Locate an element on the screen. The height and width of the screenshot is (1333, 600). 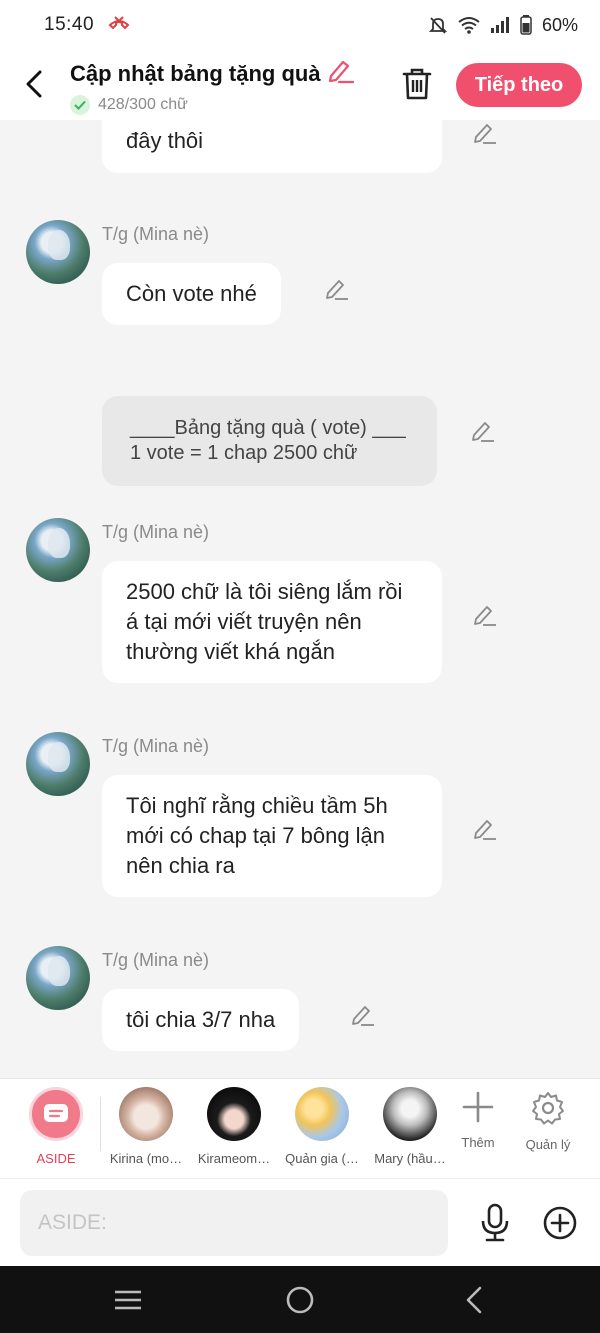
mic-button is located at coordinates (496, 1223).